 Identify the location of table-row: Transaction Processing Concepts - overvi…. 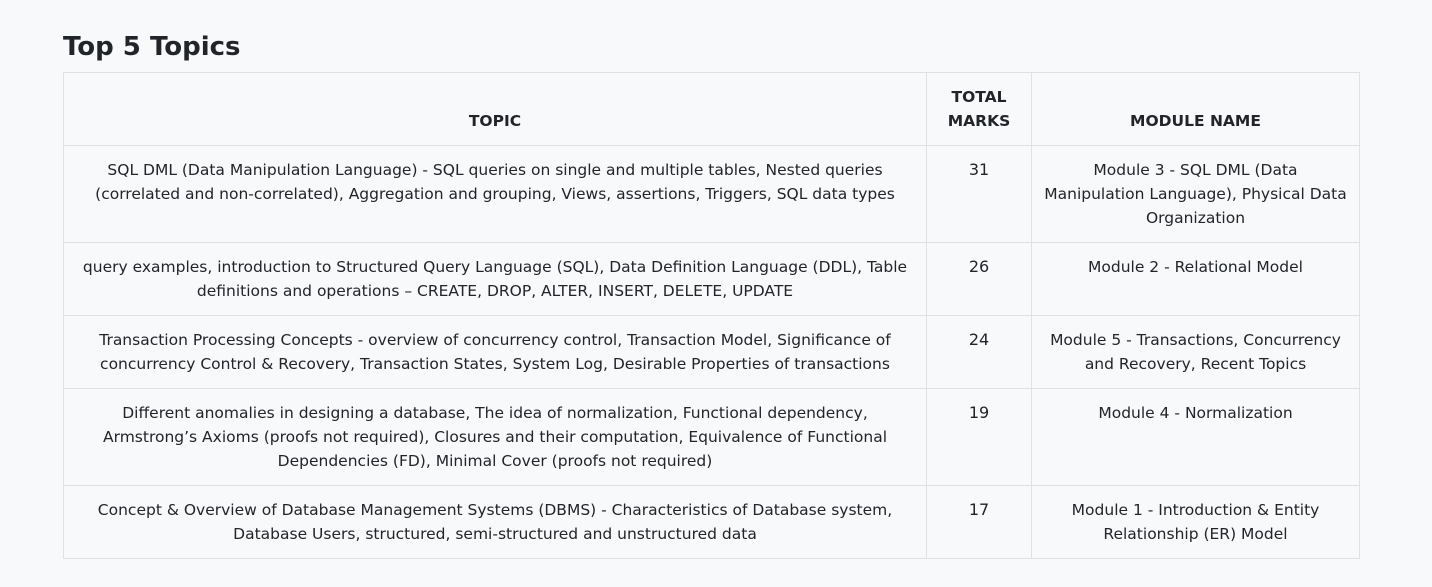
(711, 352).